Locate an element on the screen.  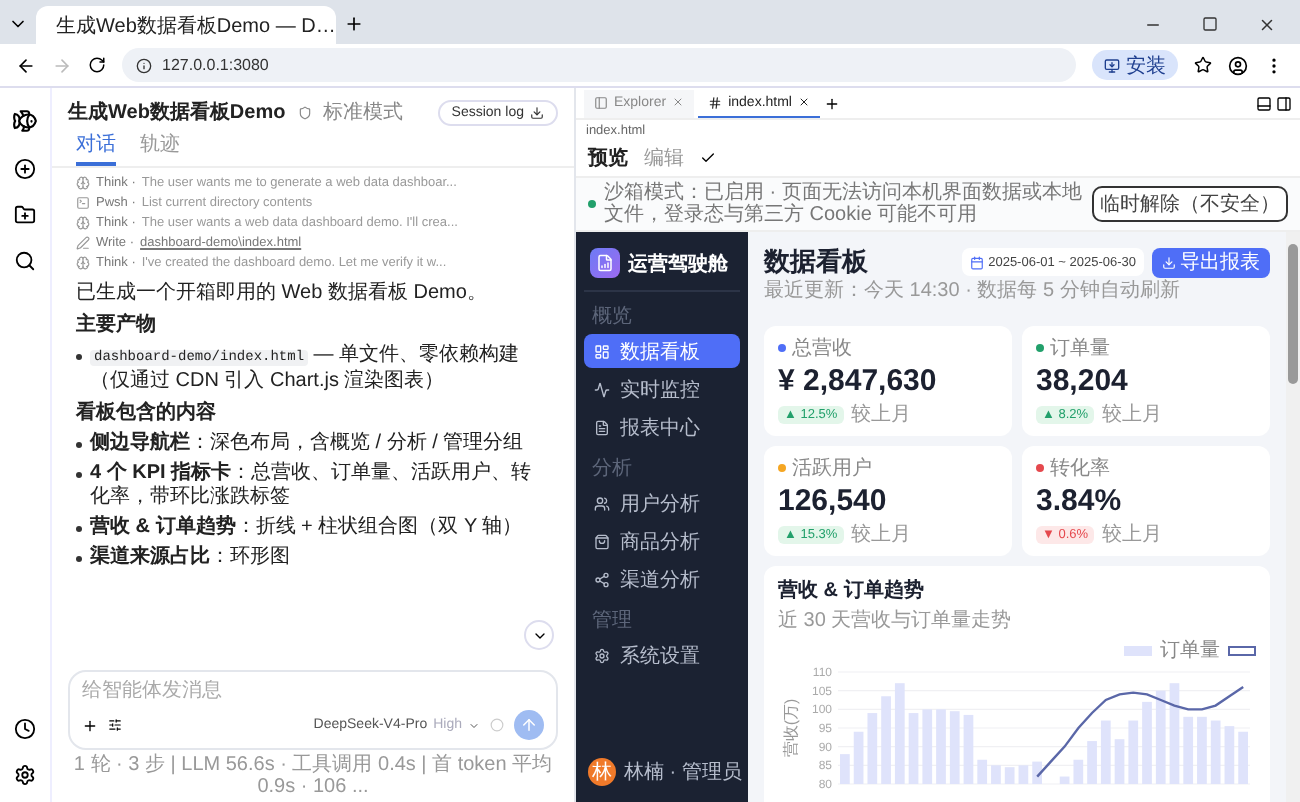
card-subtitle: 近 30 天营收与订单量走势 is located at coordinates (896, 620).